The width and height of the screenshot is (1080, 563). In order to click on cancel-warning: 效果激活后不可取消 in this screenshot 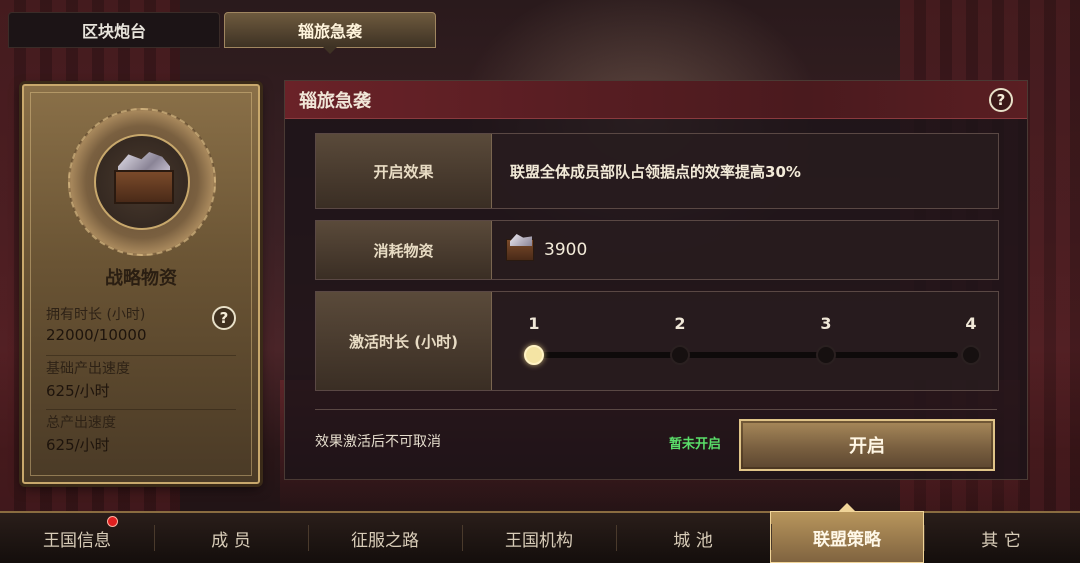, I will do `click(378, 442)`.